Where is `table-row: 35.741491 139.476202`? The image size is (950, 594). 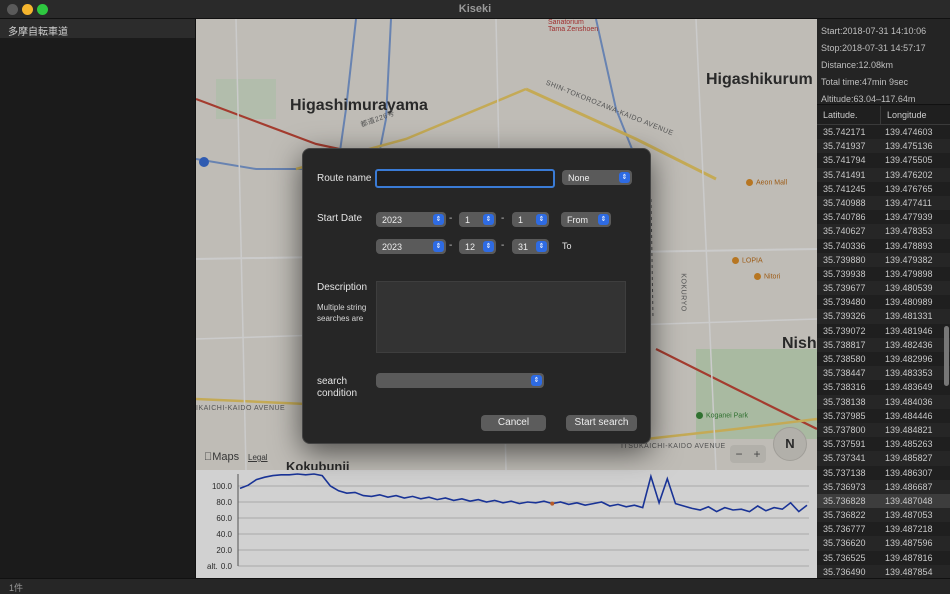
table-row: 35.741491 139.476202 is located at coordinates (883, 174).